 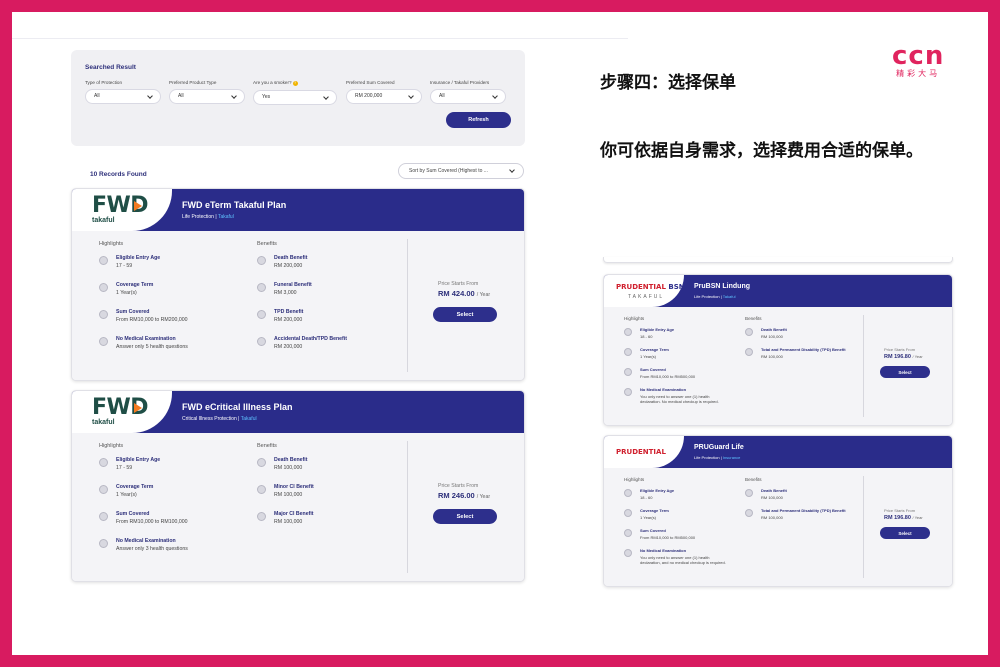 What do you see at coordinates (646, 297) in the screenshot?
I see `logo-subtext: TAKAFUL` at bounding box center [646, 297].